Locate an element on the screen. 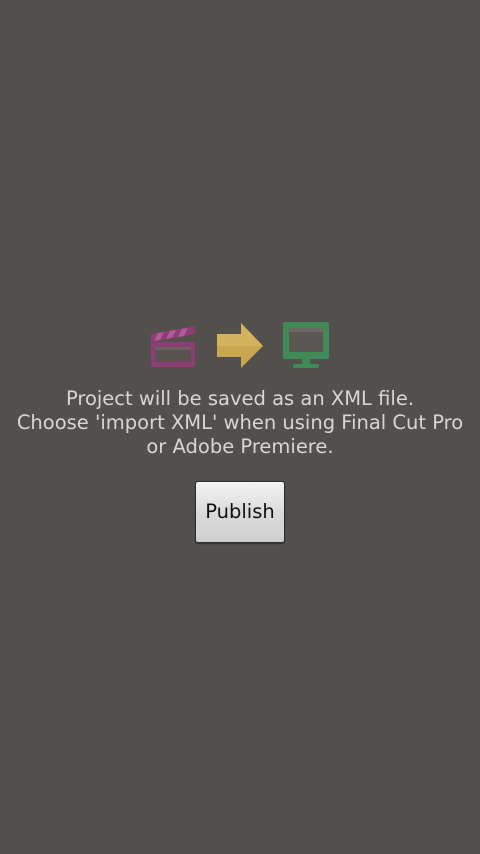 This screenshot has height=854, width=480. arrow-right-icon is located at coordinates (240, 345).